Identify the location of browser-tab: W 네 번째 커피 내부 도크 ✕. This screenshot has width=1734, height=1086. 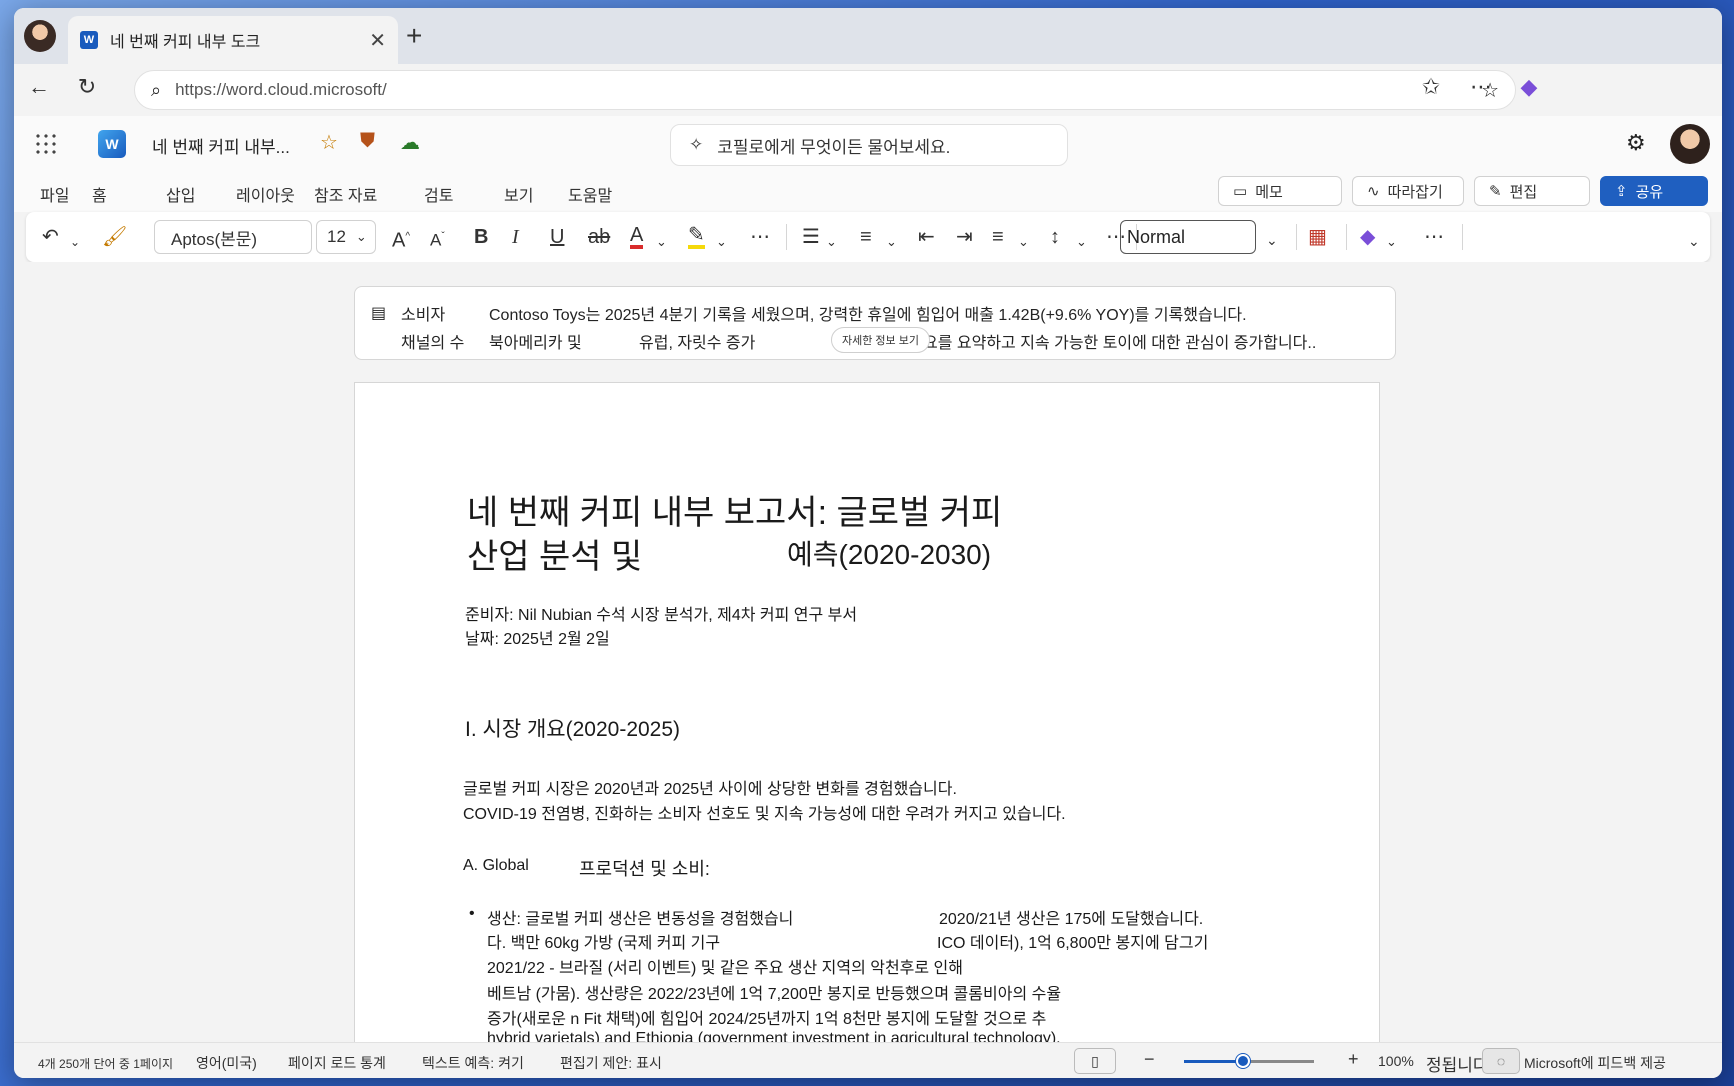
(233, 40).